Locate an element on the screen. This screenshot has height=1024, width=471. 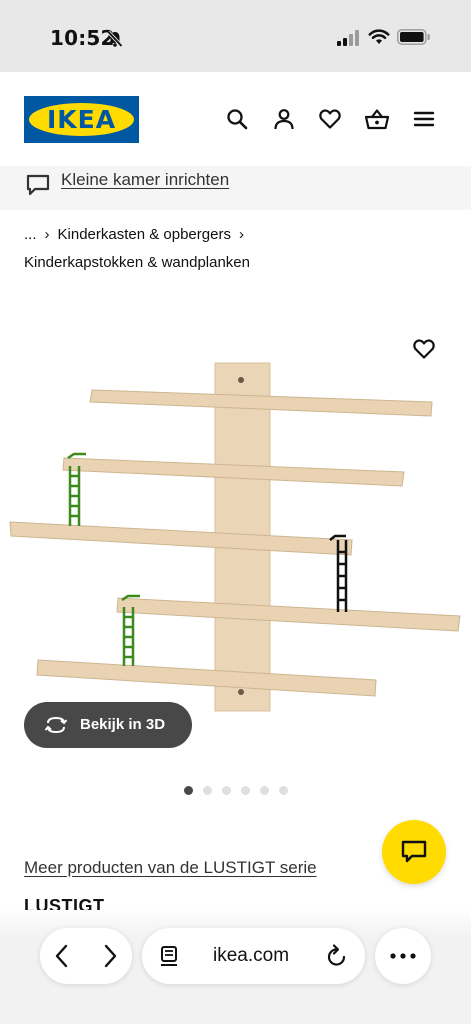
battery-icon is located at coordinates (413, 37).